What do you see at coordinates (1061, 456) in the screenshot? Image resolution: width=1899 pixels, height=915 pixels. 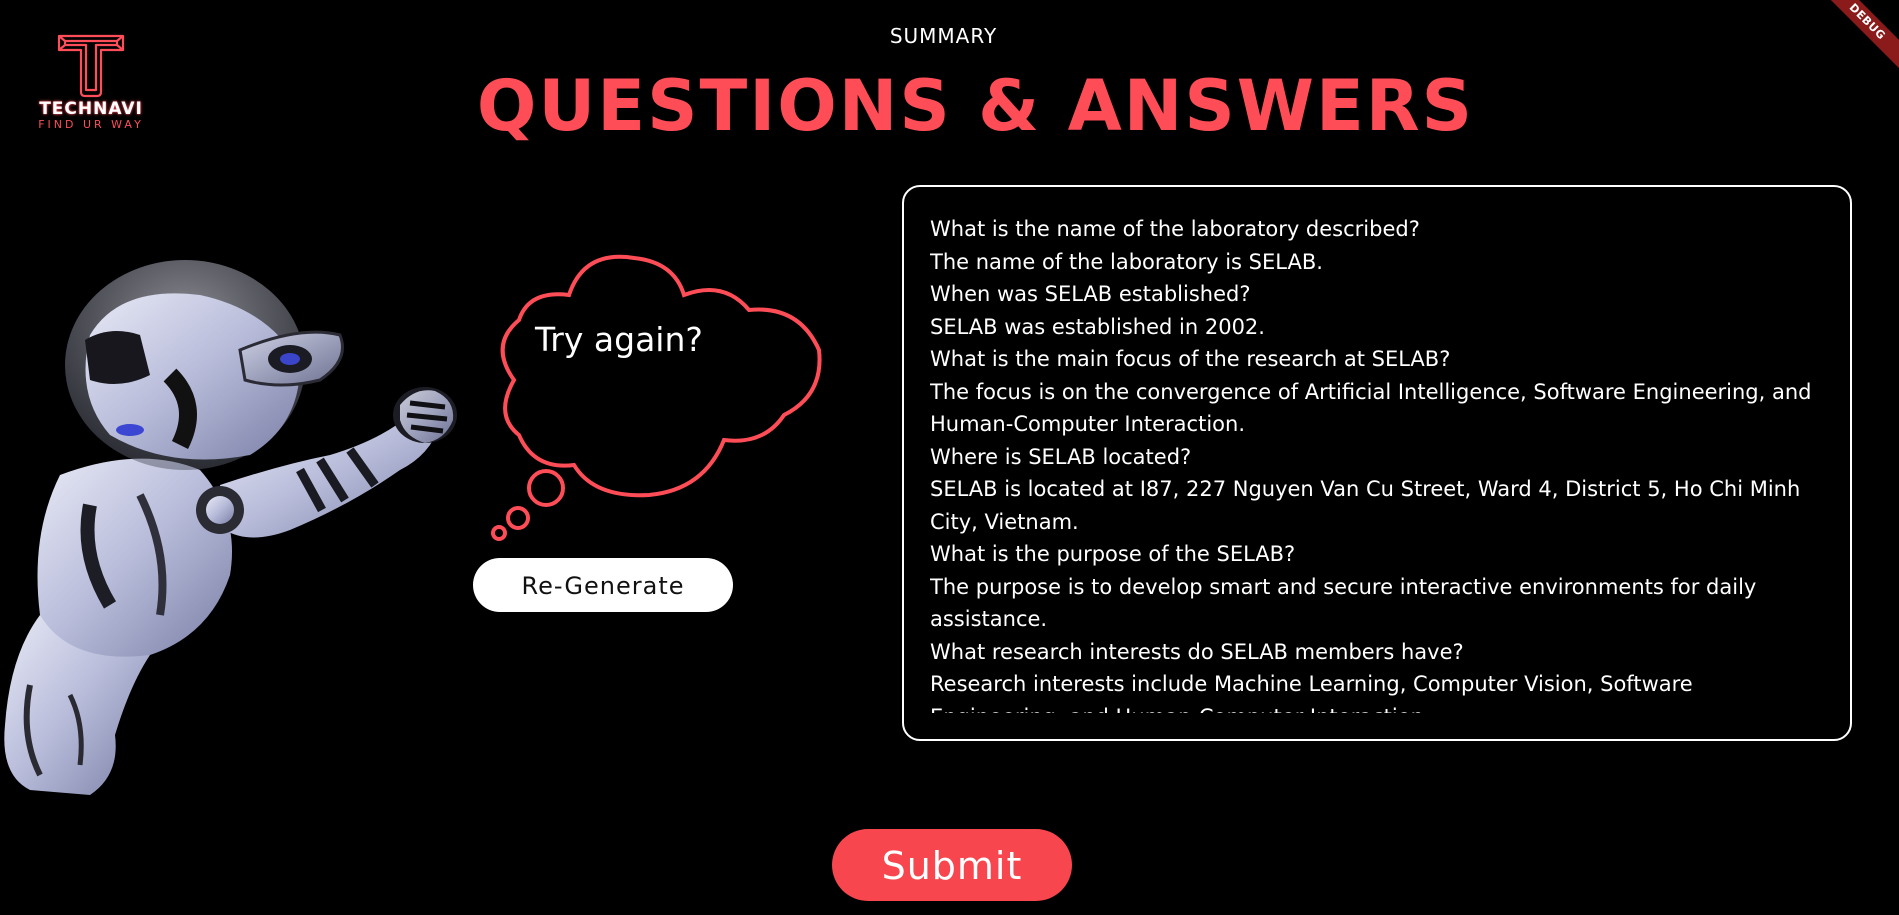 I see `qa-question: Where is SELAB located?` at bounding box center [1061, 456].